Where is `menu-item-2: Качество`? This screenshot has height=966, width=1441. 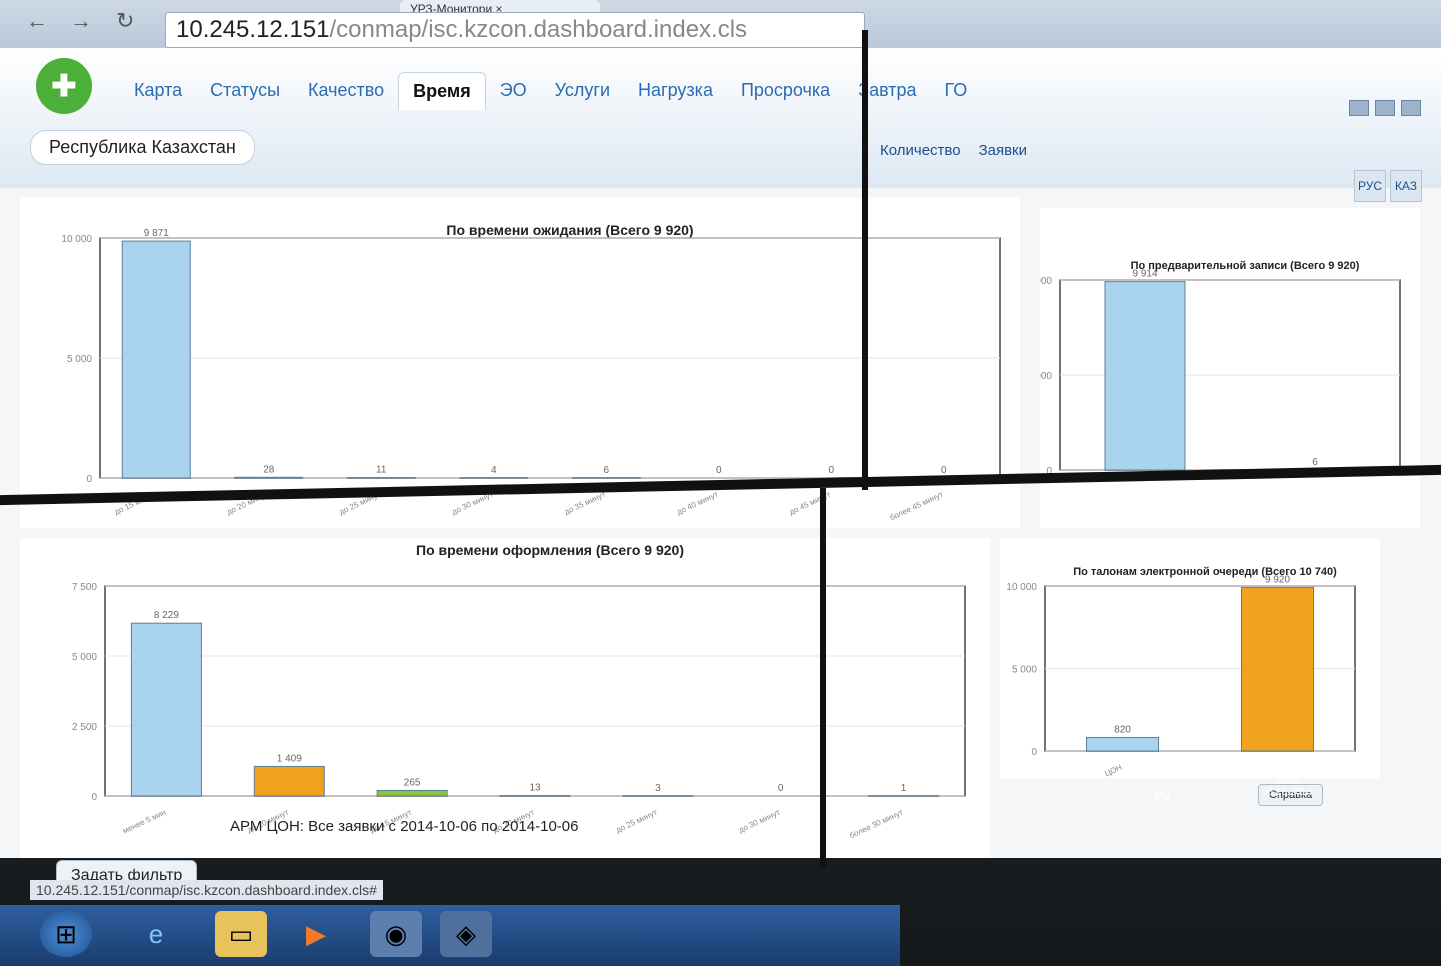 menu-item-2: Качество is located at coordinates (346, 91).